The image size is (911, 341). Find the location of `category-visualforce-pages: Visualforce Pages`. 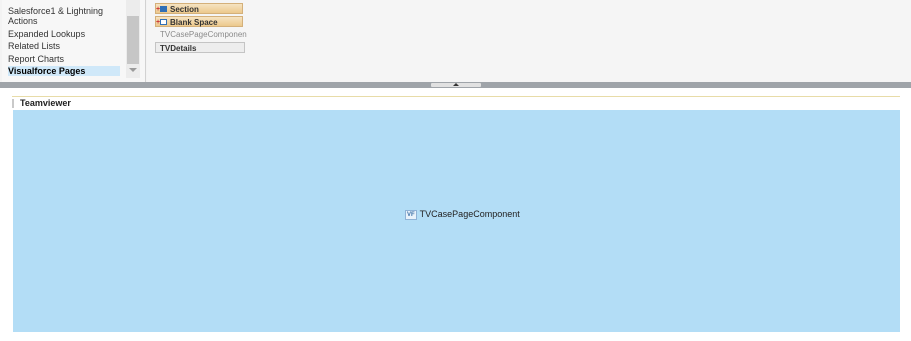

category-visualforce-pages: Visualforce Pages is located at coordinates (64, 71).